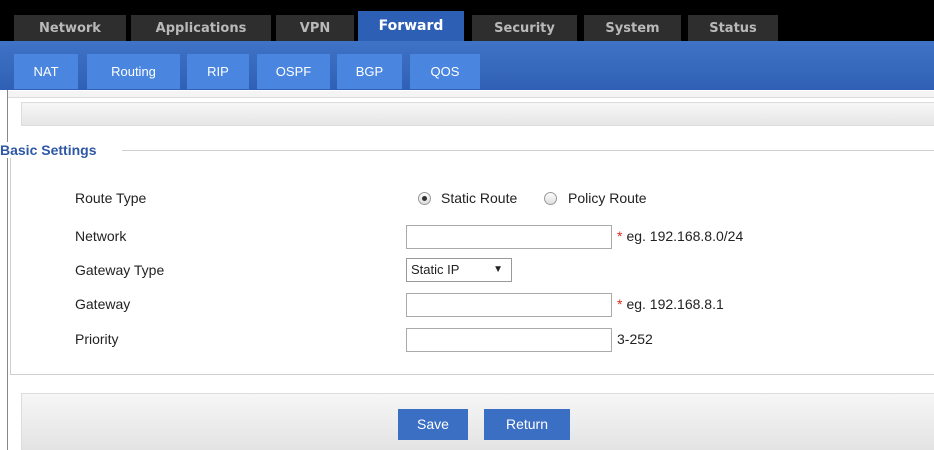 The width and height of the screenshot is (934, 450). What do you see at coordinates (635, 339) in the screenshot?
I see `priority-hint: 3-252` at bounding box center [635, 339].